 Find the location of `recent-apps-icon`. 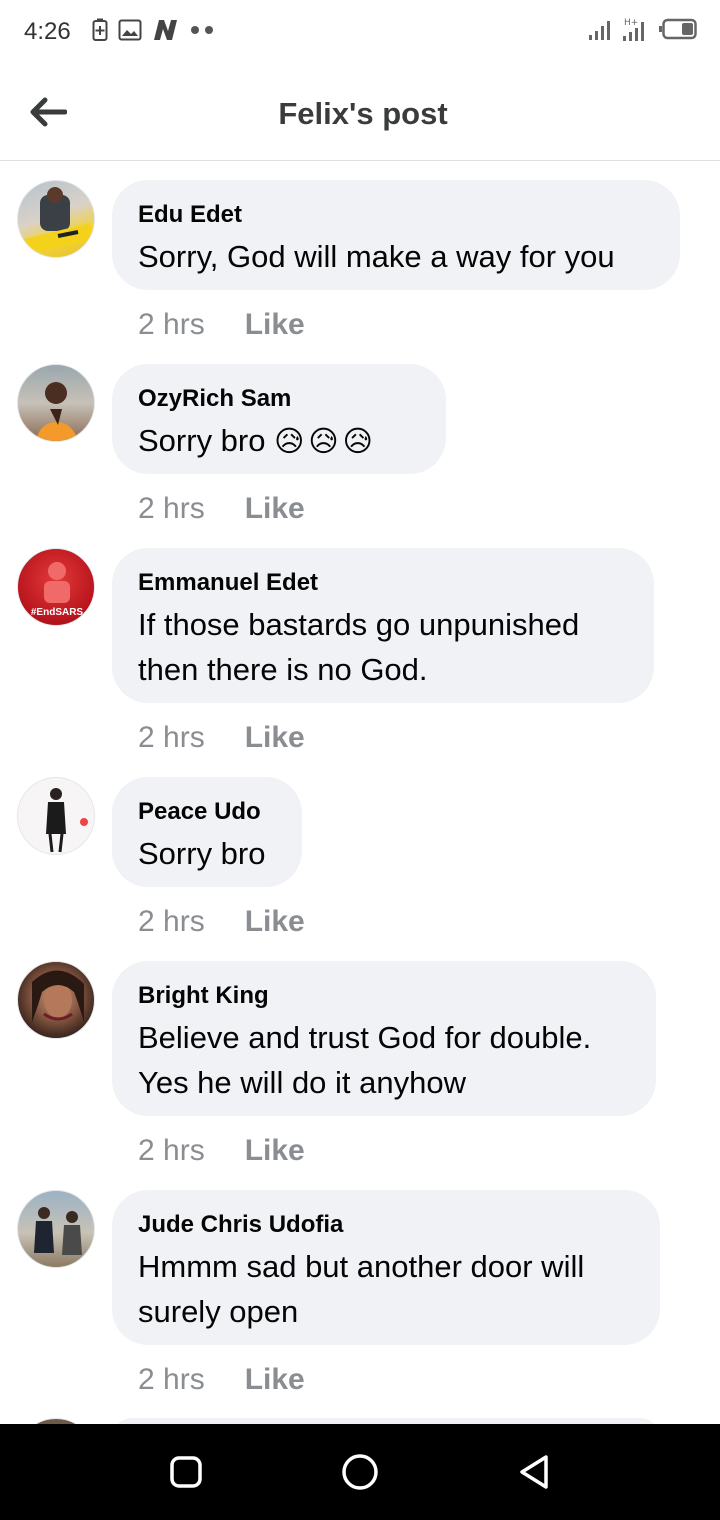

recent-apps-icon is located at coordinates (186, 1472).